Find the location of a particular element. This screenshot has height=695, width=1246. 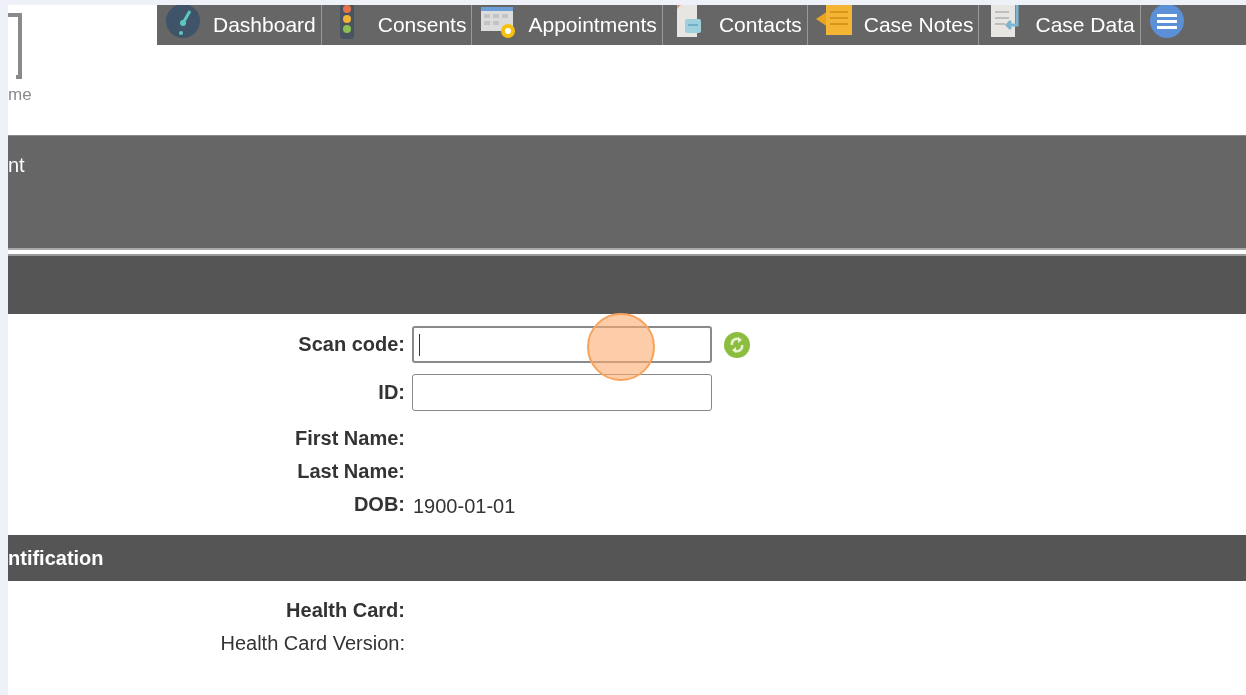

field-label: Health Card Version: is located at coordinates (313, 643).